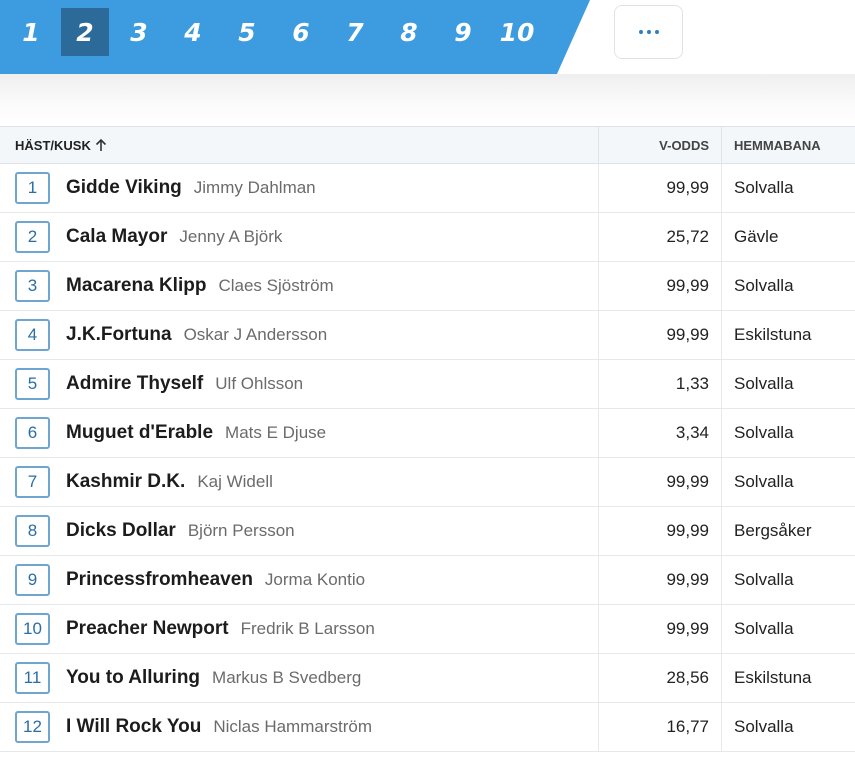 Image resolution: width=855 pixels, height=757 pixels. I want to click on race-tab-8: 8, so click(409, 32).